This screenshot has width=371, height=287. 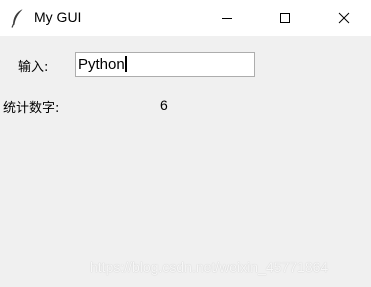 What do you see at coordinates (185, 18) in the screenshot?
I see `title-bar: My GUI` at bounding box center [185, 18].